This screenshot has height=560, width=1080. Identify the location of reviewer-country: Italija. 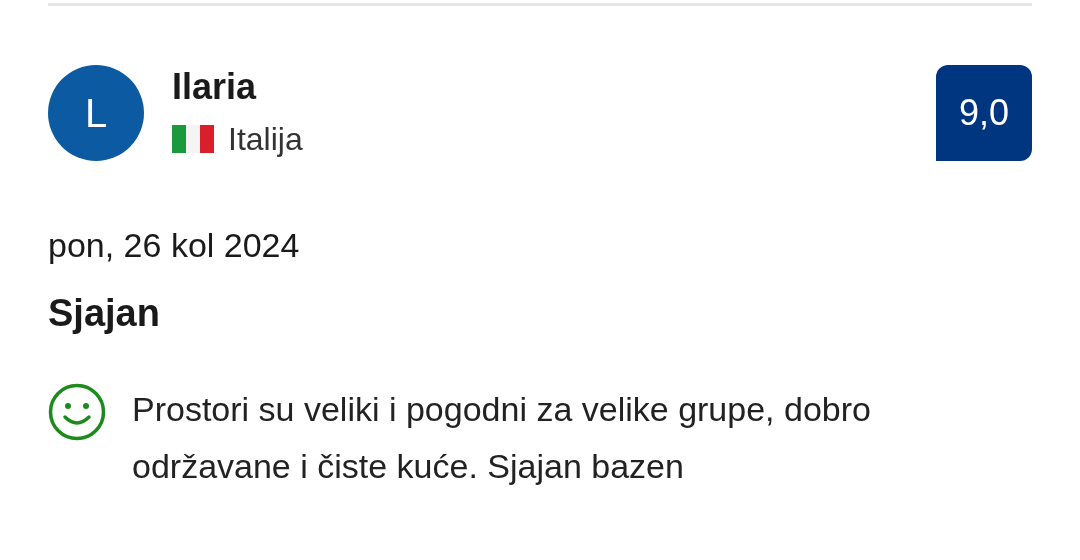
(265, 139).